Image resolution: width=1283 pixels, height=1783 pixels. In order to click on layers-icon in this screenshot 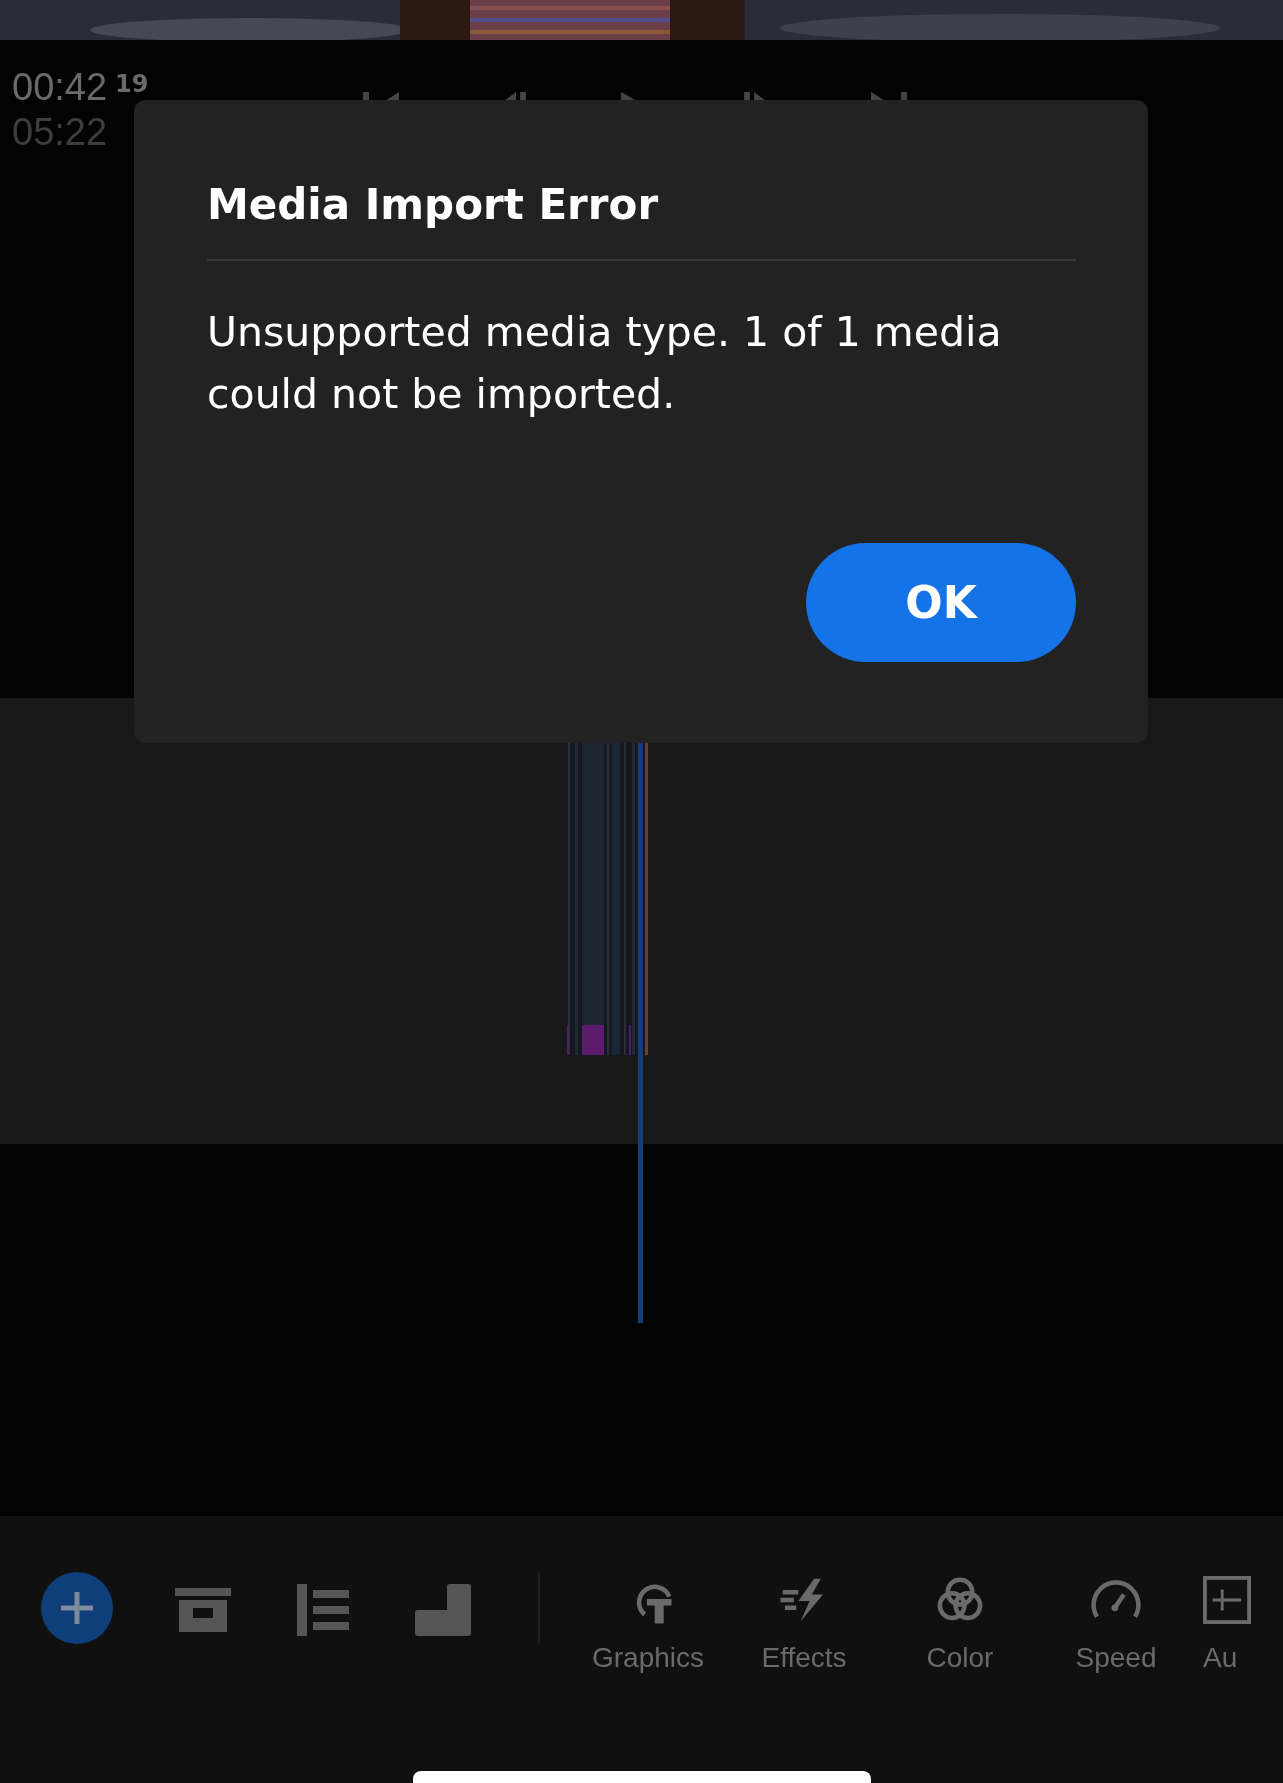, I will do `click(443, 1610)`.